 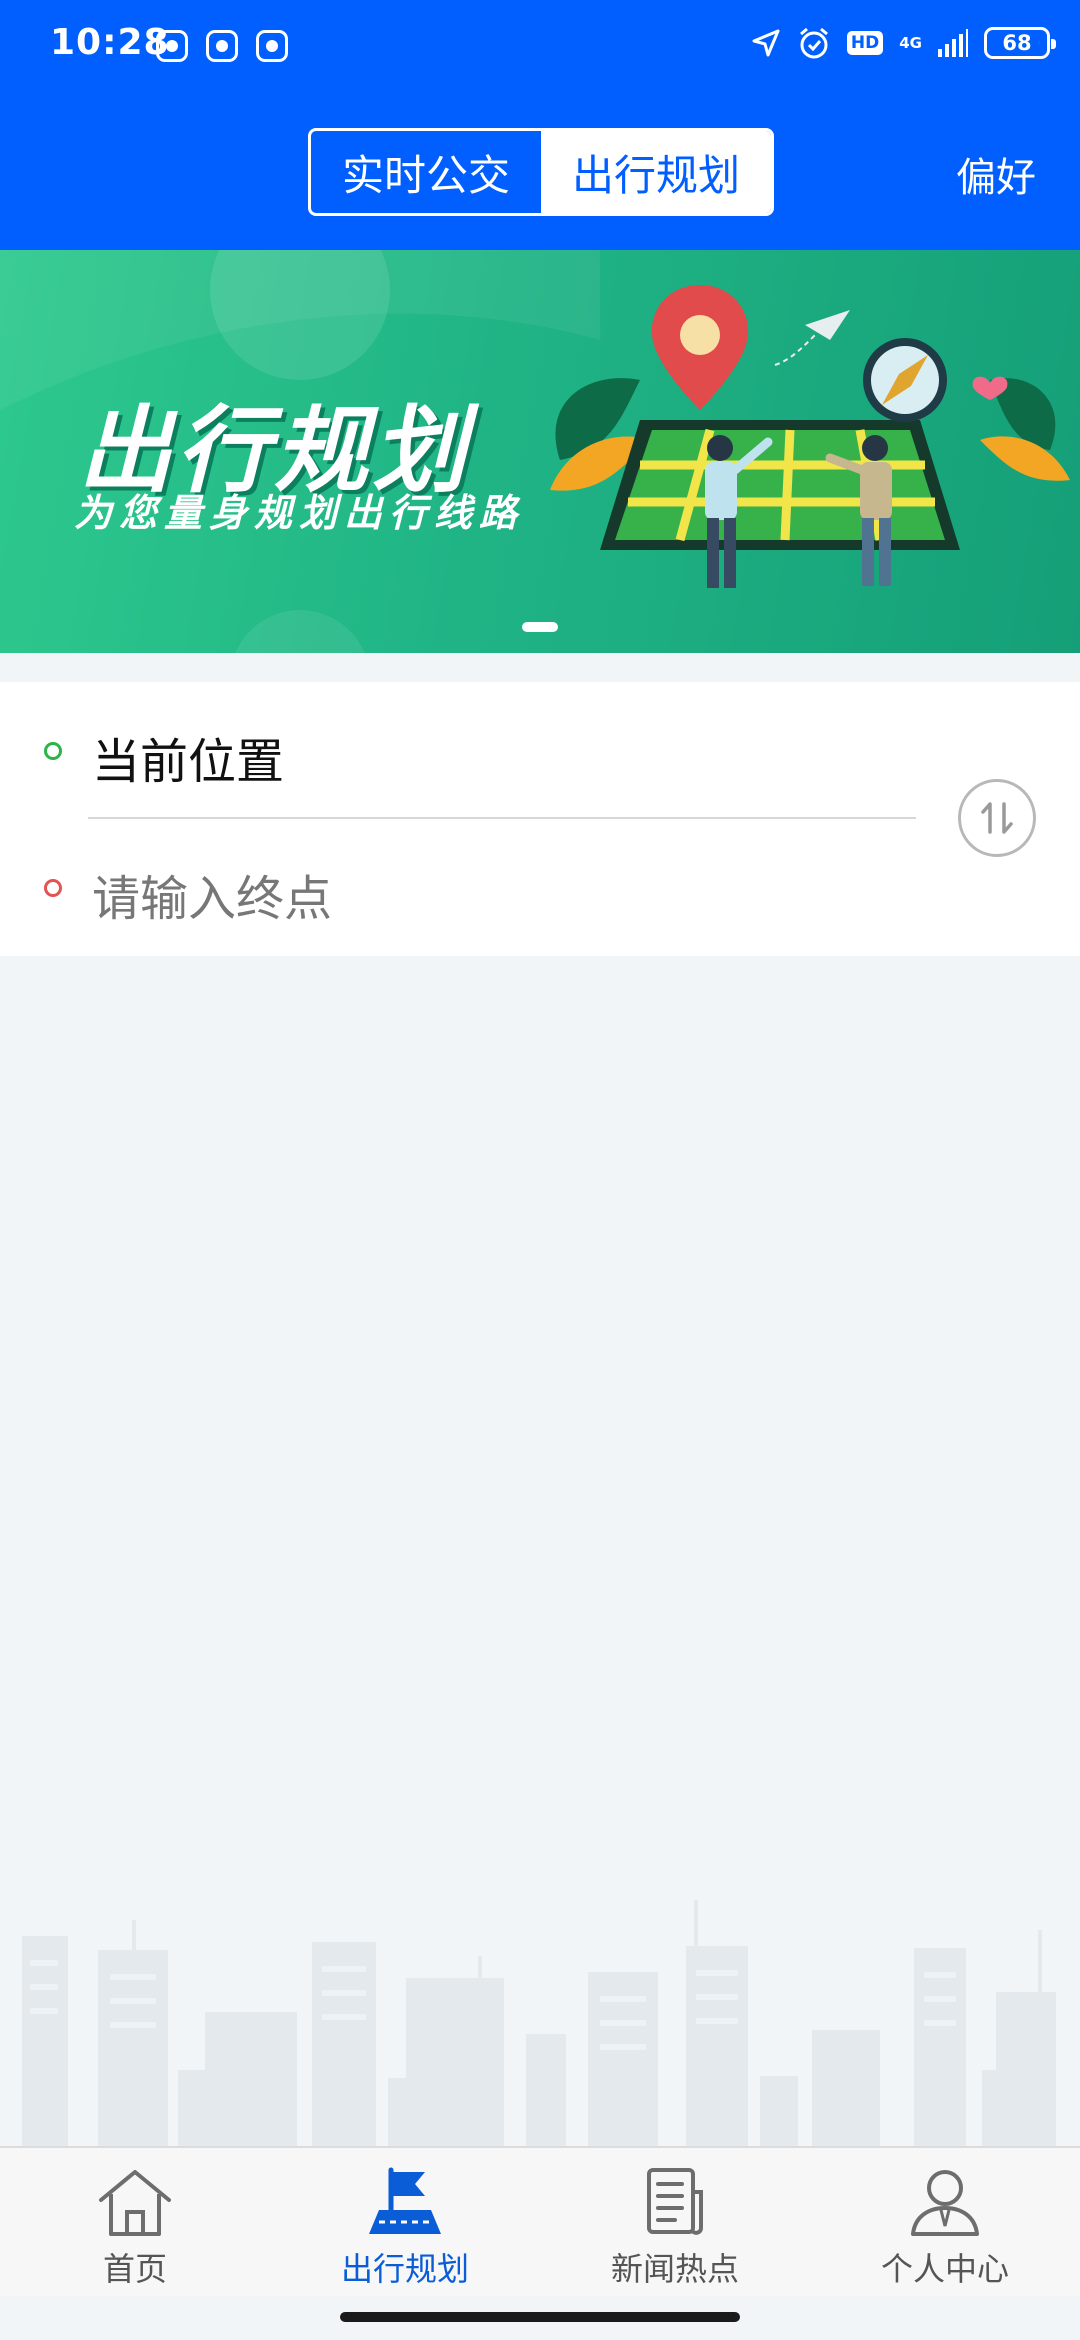 I want to click on tab-trip-plan-label: 出行规划, so click(x=404, y=2269).